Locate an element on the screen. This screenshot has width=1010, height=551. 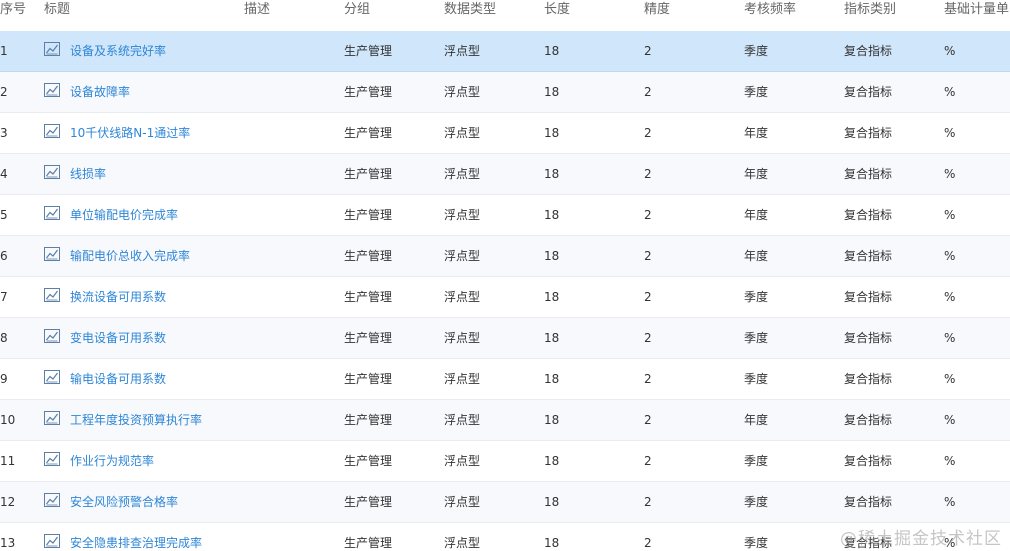
table-row: 1 设备及系统完好率 生产管理 浮点型 18 2 季度 复合指标% is located at coordinates (505, 51).